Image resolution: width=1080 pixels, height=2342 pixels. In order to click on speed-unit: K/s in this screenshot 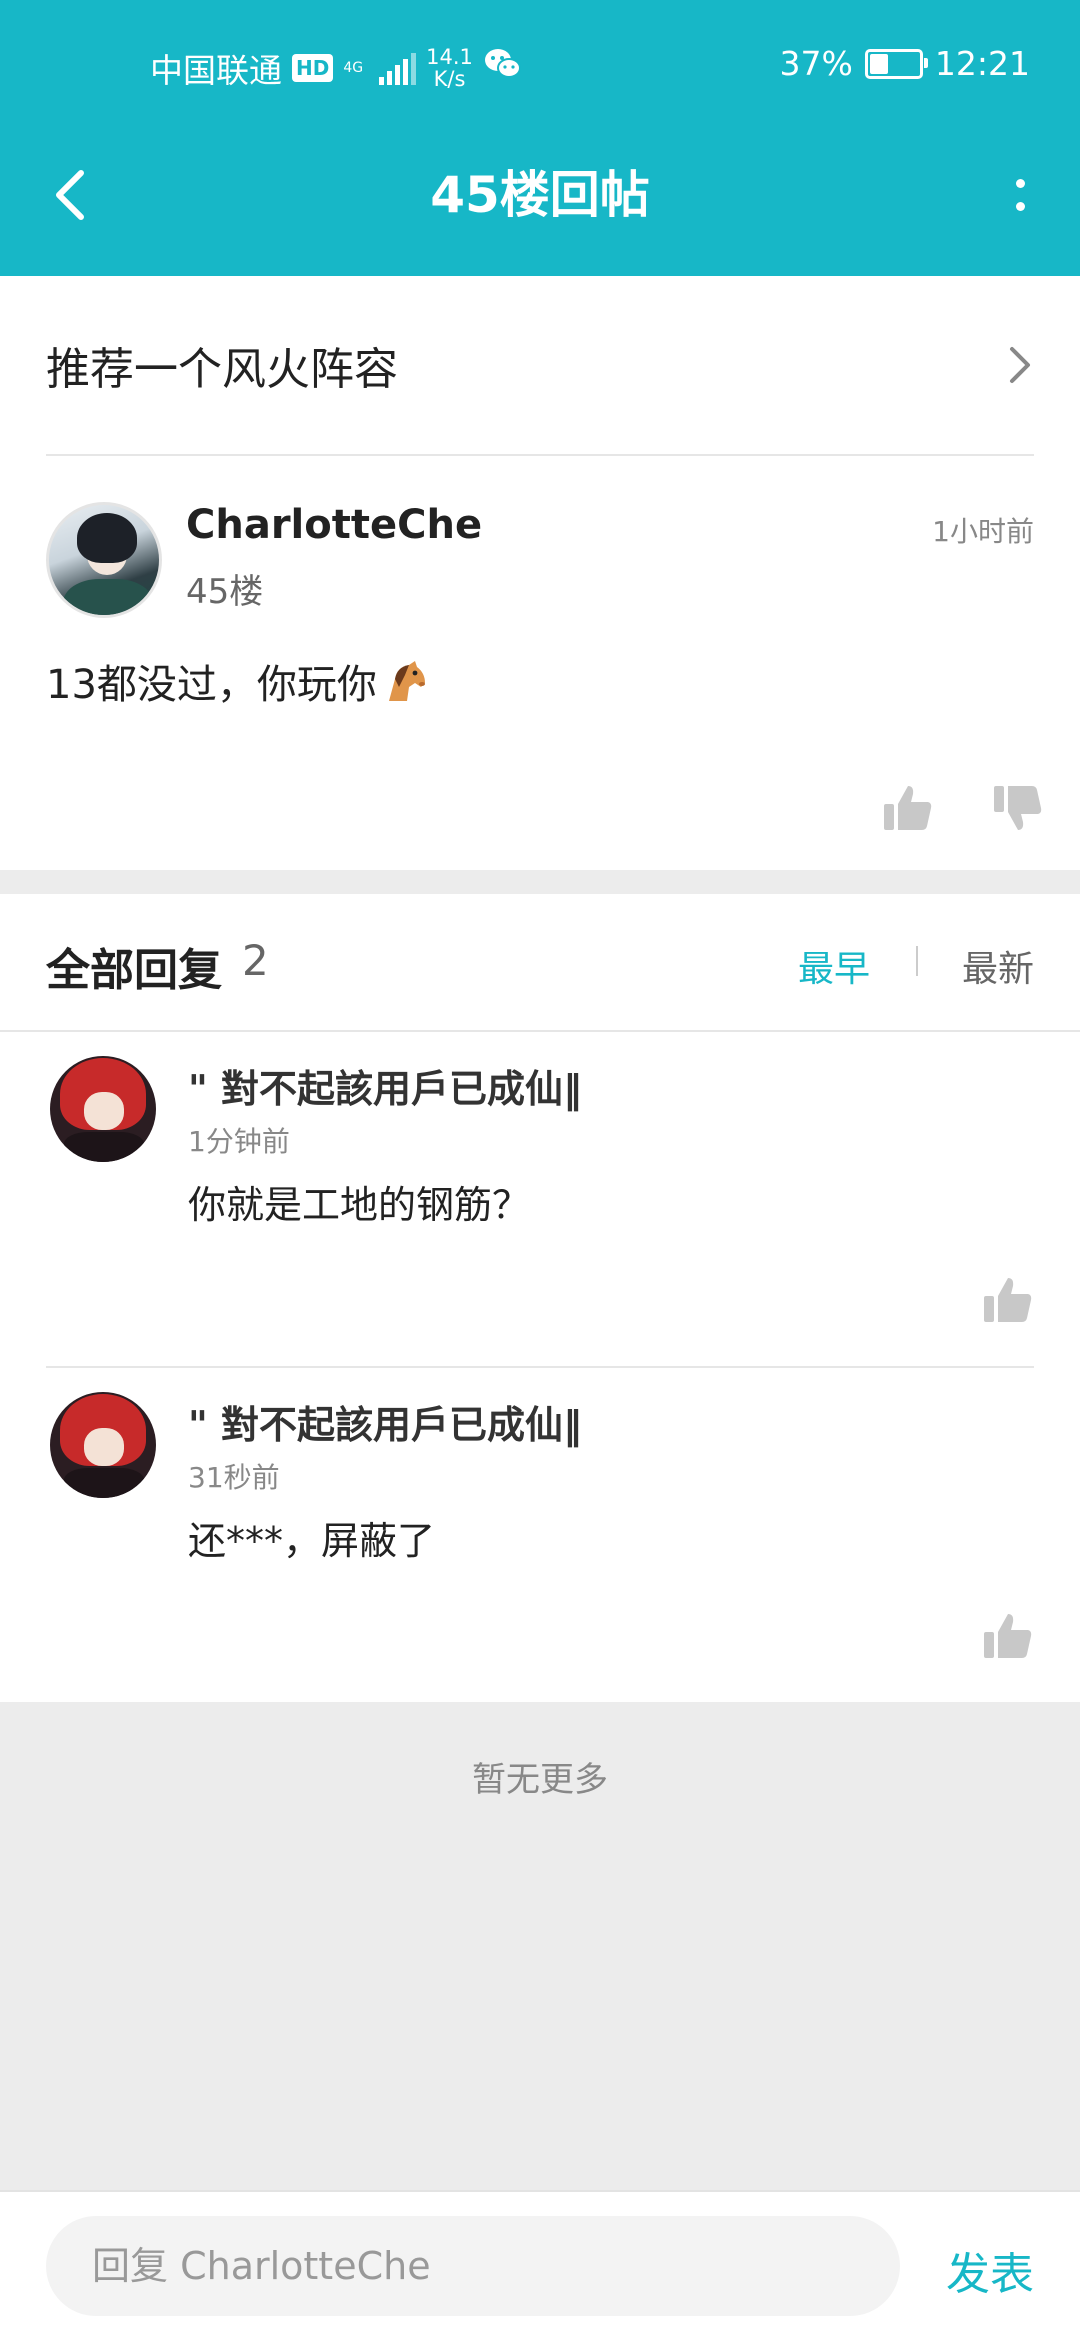, I will do `click(449, 79)`.